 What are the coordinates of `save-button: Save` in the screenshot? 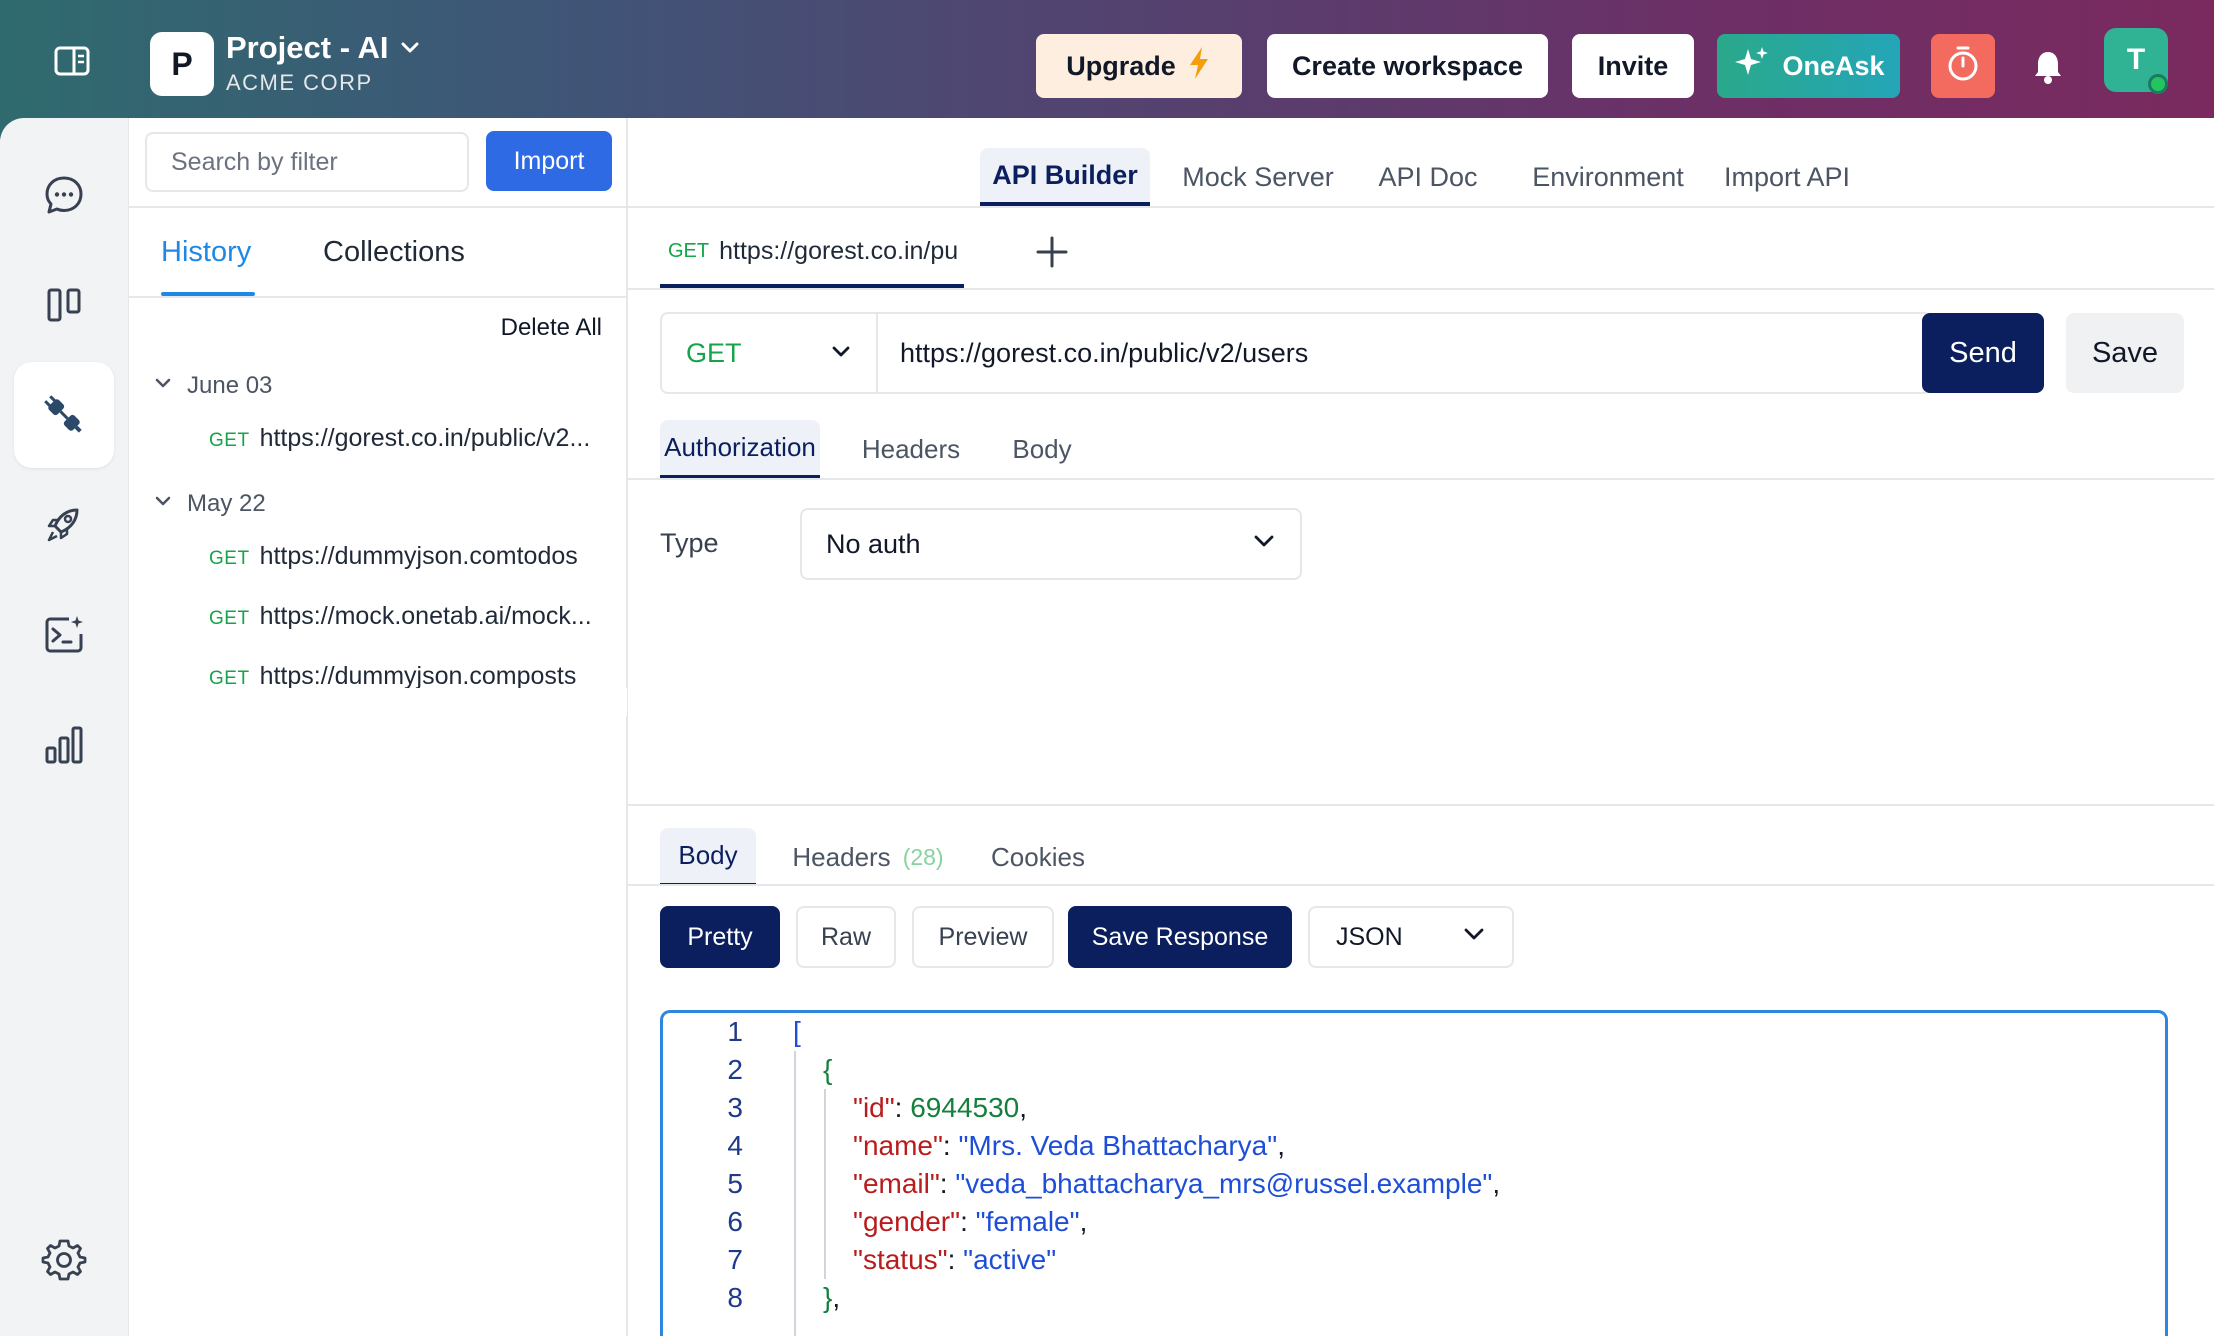 It's located at (2125, 353).